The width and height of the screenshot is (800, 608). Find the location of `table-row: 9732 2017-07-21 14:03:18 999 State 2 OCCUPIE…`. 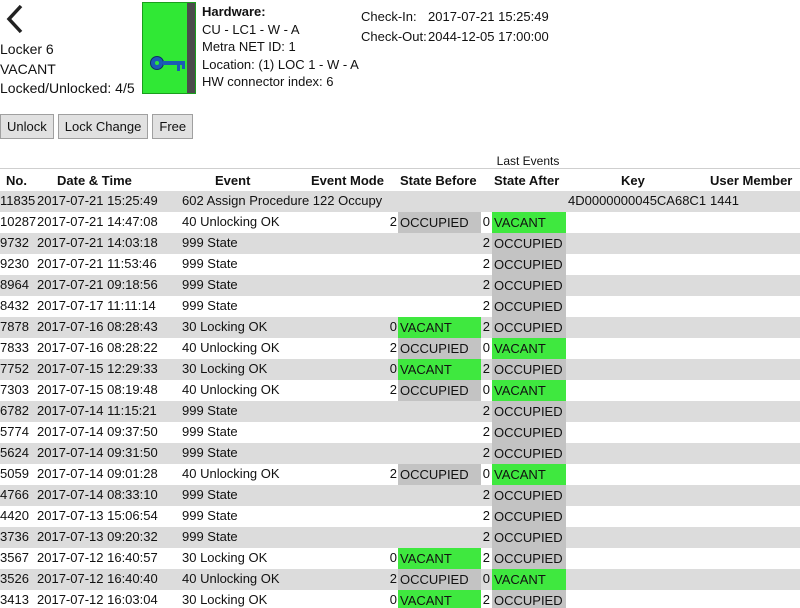

table-row: 9732 2017-07-21 14:03:18 999 State 2 OCCUPIE… is located at coordinates (400, 243).